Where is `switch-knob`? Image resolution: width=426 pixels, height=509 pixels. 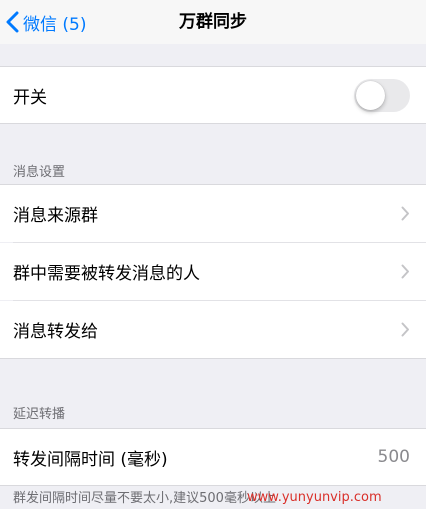 switch-knob is located at coordinates (370, 95).